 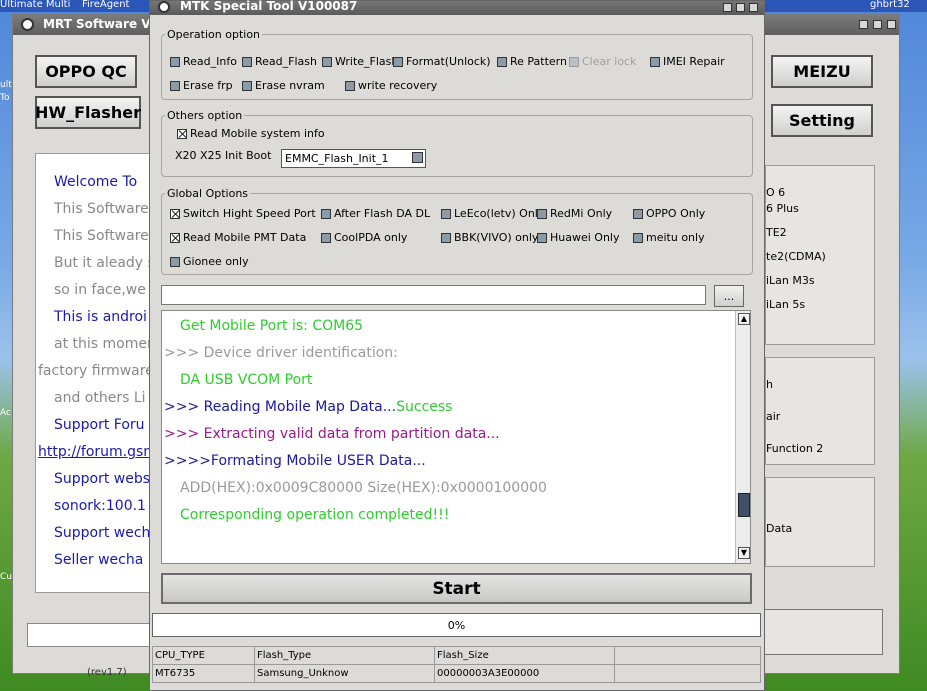 What do you see at coordinates (102, 479) in the screenshot?
I see `welcome-line: Support webs` at bounding box center [102, 479].